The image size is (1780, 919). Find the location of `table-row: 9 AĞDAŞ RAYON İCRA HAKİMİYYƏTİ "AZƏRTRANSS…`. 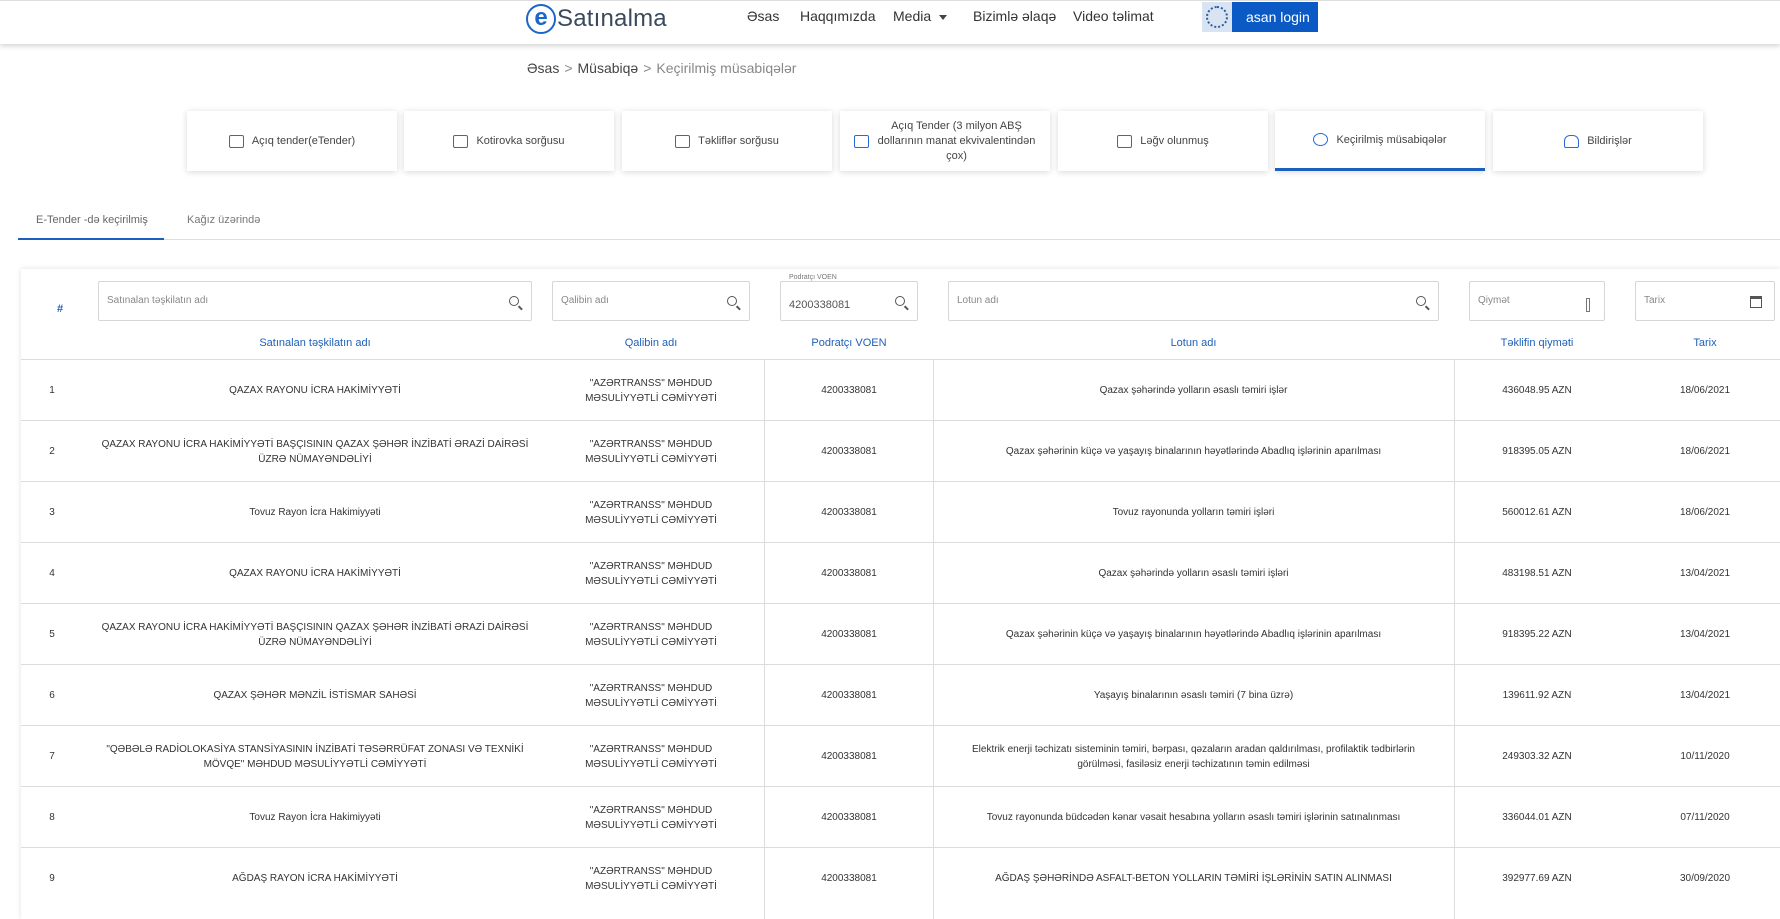

table-row: 9 AĞDAŞ RAYON İCRA HAKİMİYYƏTİ "AZƏRTRANSS… is located at coordinates (900, 877).